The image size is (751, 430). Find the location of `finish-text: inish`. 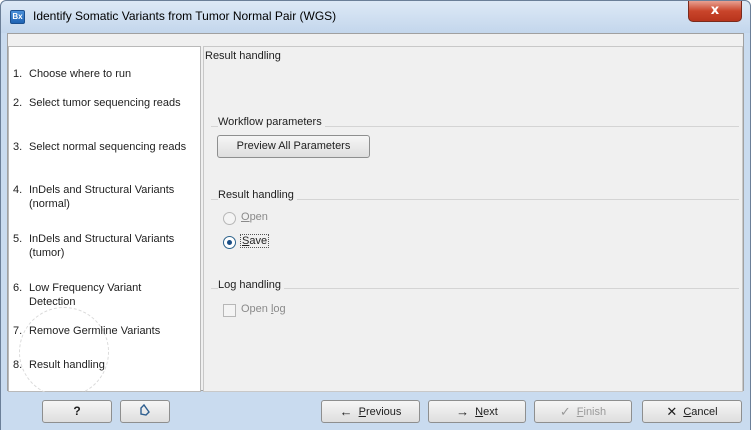

finish-text: inish is located at coordinates (595, 412).